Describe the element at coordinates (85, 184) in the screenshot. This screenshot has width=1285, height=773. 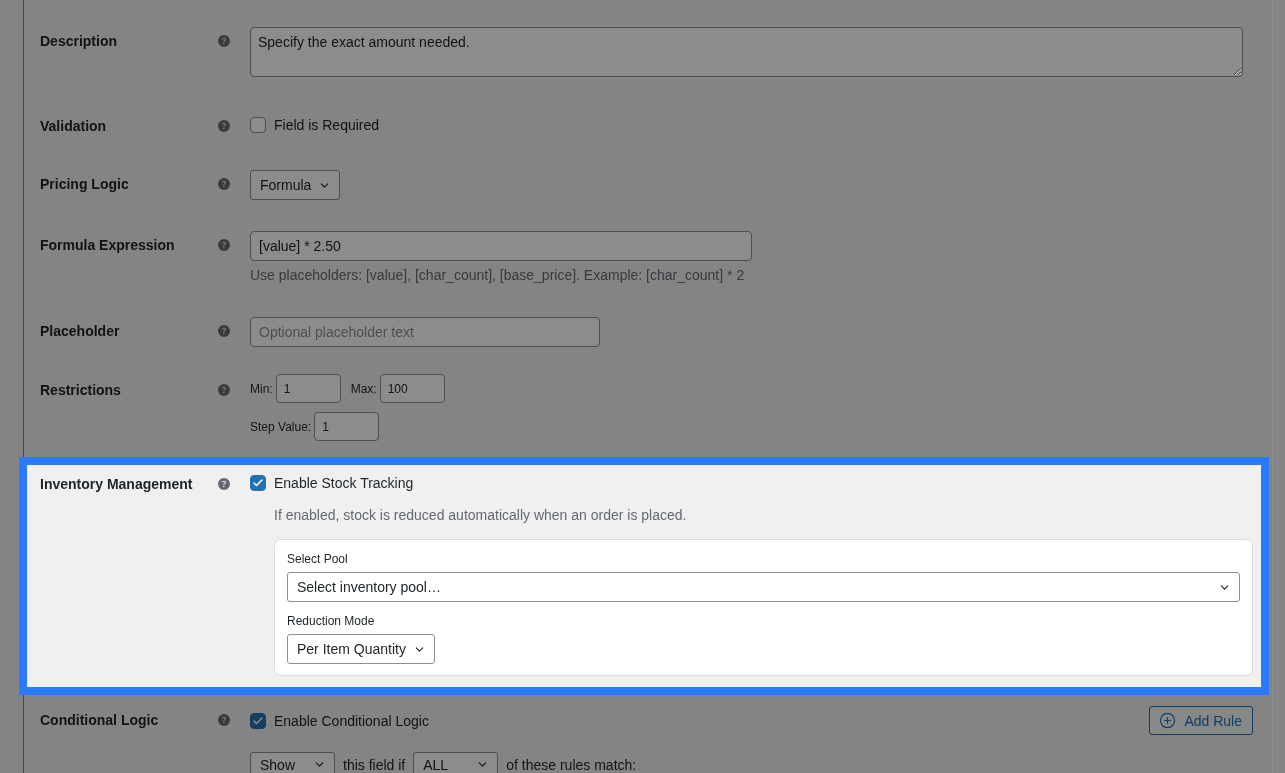
I see `field-label: Pricing Logic` at that location.